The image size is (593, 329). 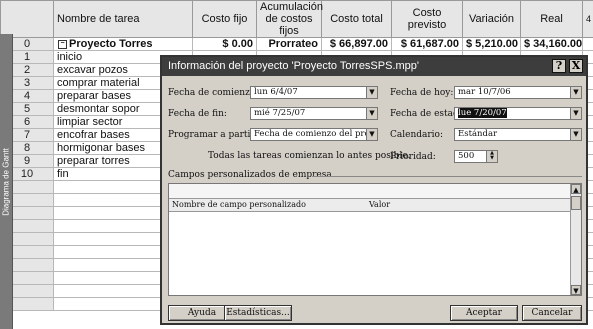 I want to click on finish-date-field: mié 7/25/07 ▼, so click(x=314, y=113).